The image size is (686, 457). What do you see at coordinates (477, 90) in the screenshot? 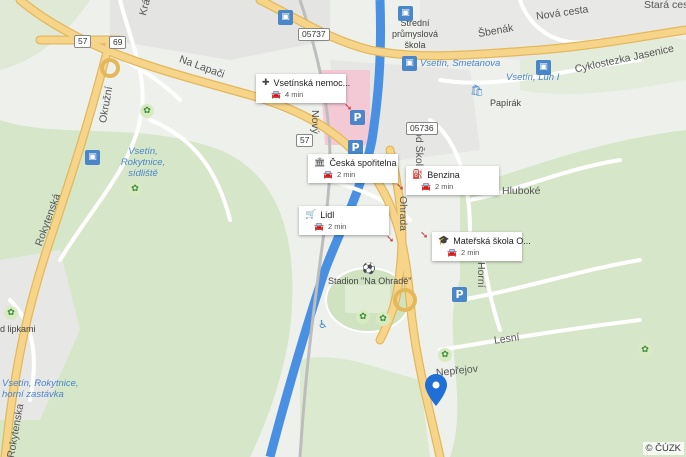
I see `shopping-bag-icon: 🛍` at bounding box center [477, 90].